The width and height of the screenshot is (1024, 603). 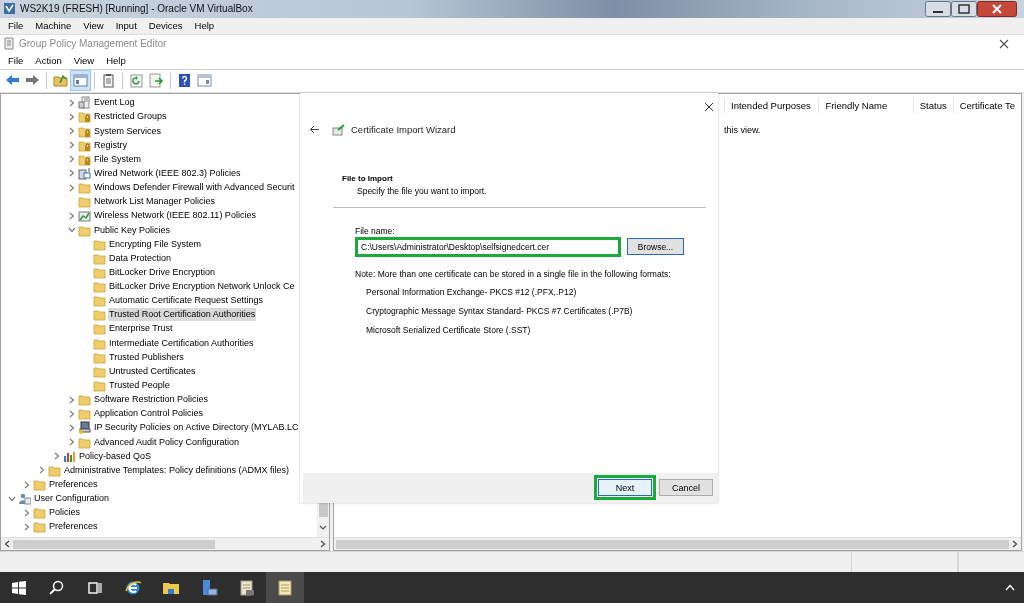 What do you see at coordinates (53, 26) in the screenshot?
I see `menu-item: Machine` at bounding box center [53, 26].